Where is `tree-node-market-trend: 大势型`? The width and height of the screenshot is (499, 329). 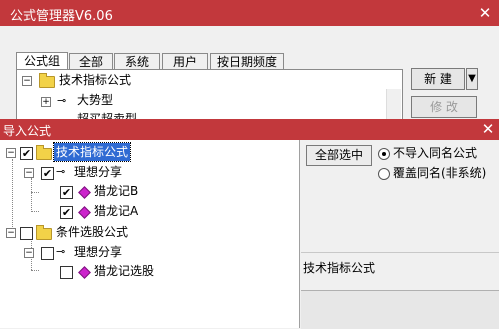
tree-node-market-trend: 大势型 is located at coordinates (95, 100).